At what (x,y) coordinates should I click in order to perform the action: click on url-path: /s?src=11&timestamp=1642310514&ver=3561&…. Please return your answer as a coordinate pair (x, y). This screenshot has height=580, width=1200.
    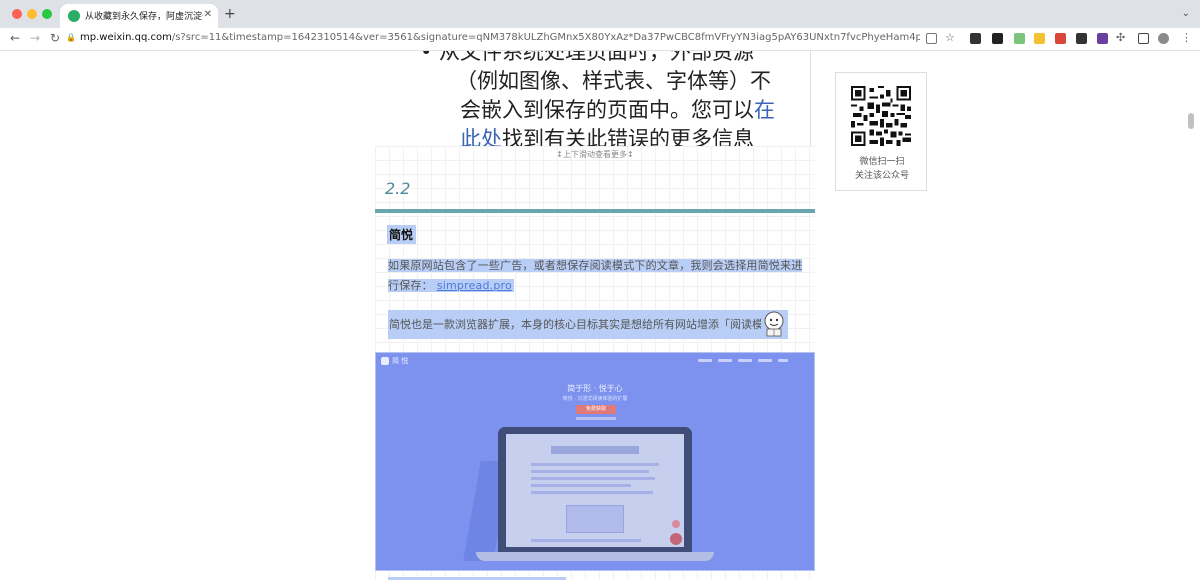
    Looking at the image, I should click on (545, 37).